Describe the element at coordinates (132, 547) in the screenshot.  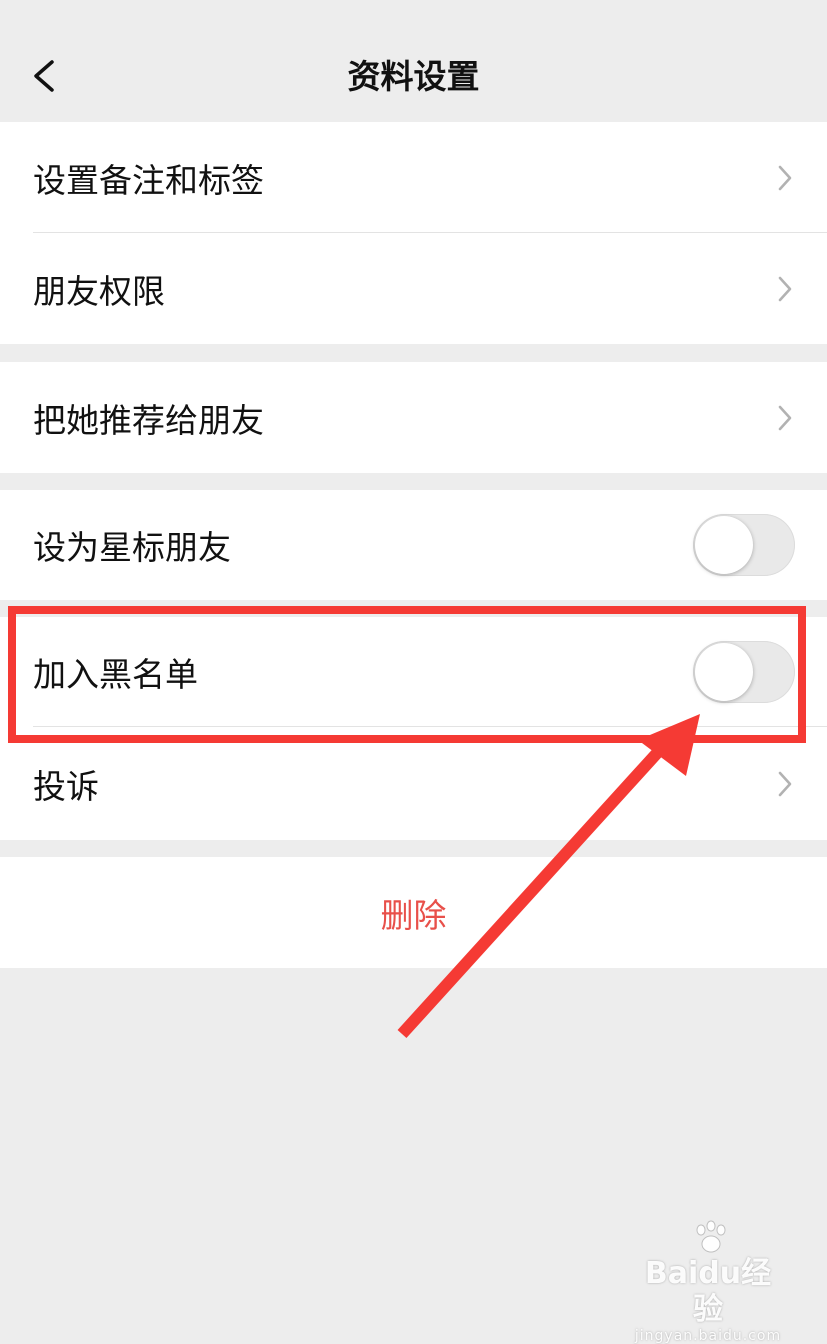
I see `row-label: 设为星标朋友` at that location.